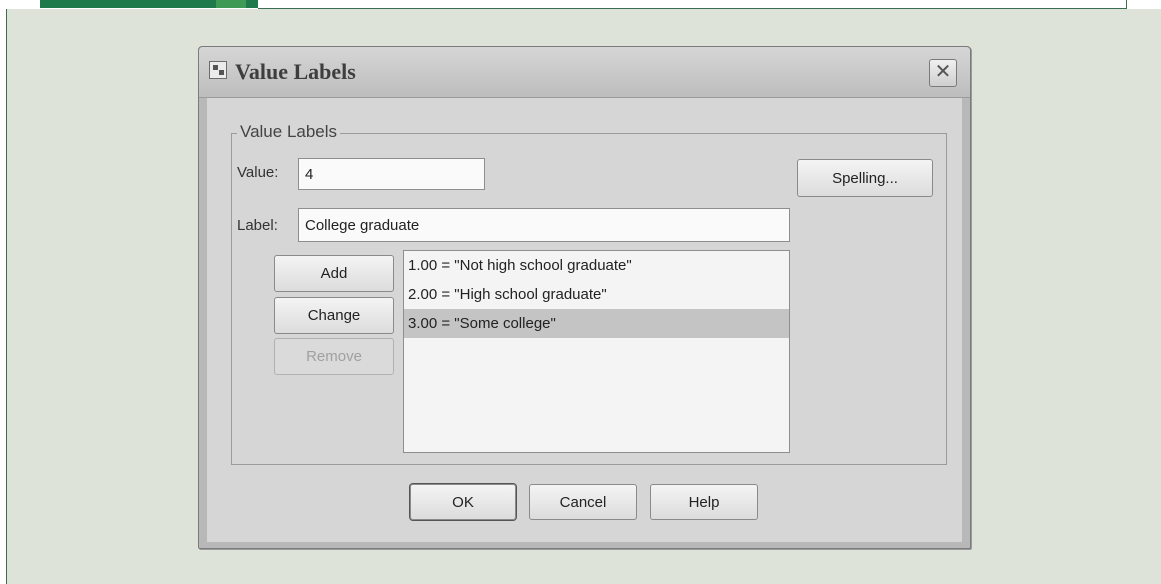 Image resolution: width=1161 pixels, height=584 pixels. What do you see at coordinates (596, 323) in the screenshot?
I see `list-item-selected: 3.00 = "Some college"` at bounding box center [596, 323].